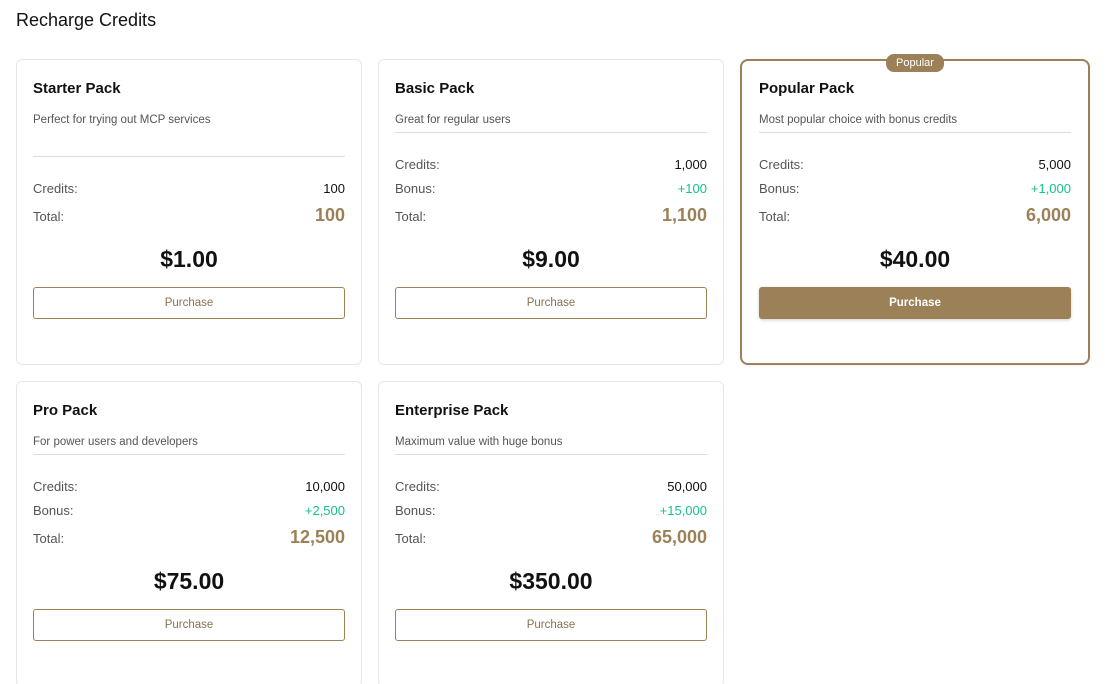 This screenshot has height=684, width=1105. Describe the element at coordinates (479, 442) in the screenshot. I see `pack-description: Maximum value with huge bonus` at that location.